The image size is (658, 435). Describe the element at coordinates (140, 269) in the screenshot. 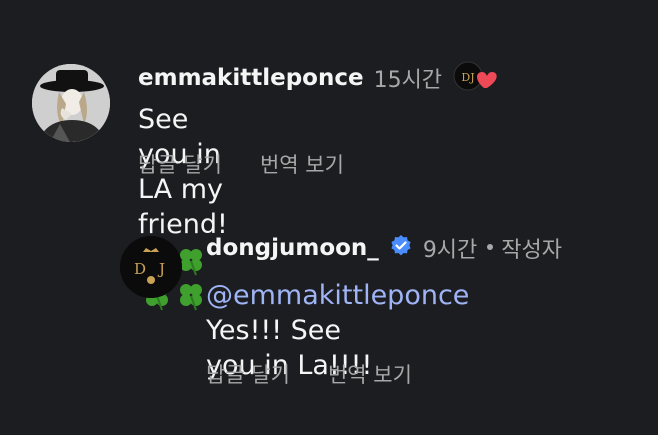

I see `svg-text: D` at that location.